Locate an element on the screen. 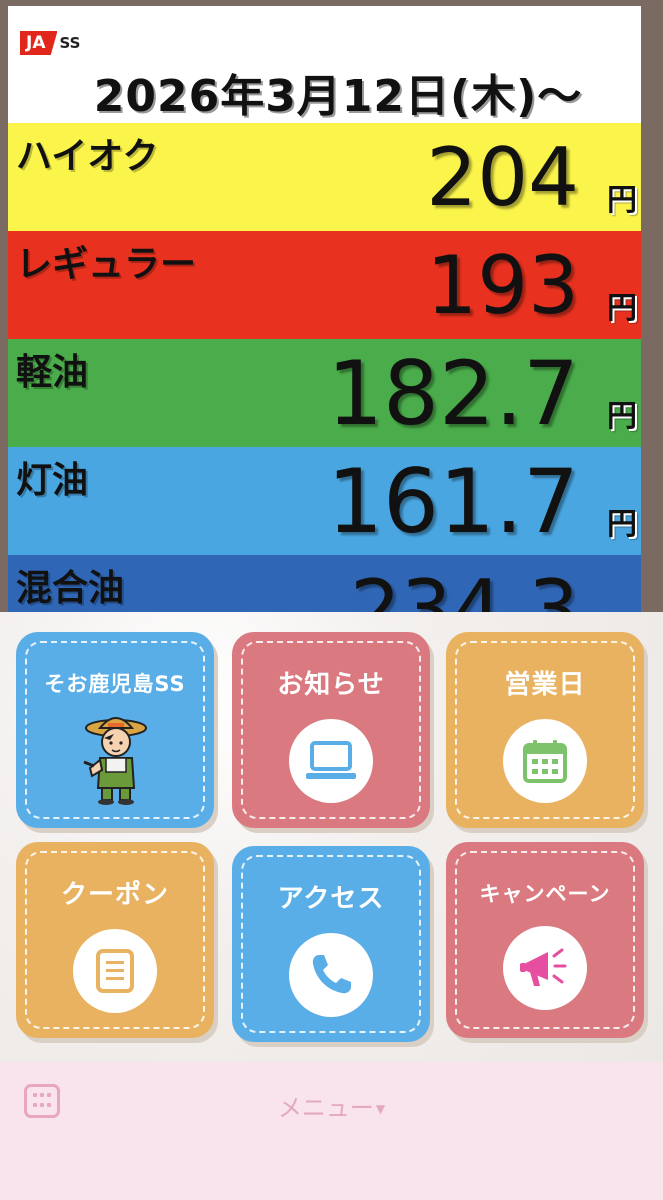  fuel-price: 204 is located at coordinates (502, 177).